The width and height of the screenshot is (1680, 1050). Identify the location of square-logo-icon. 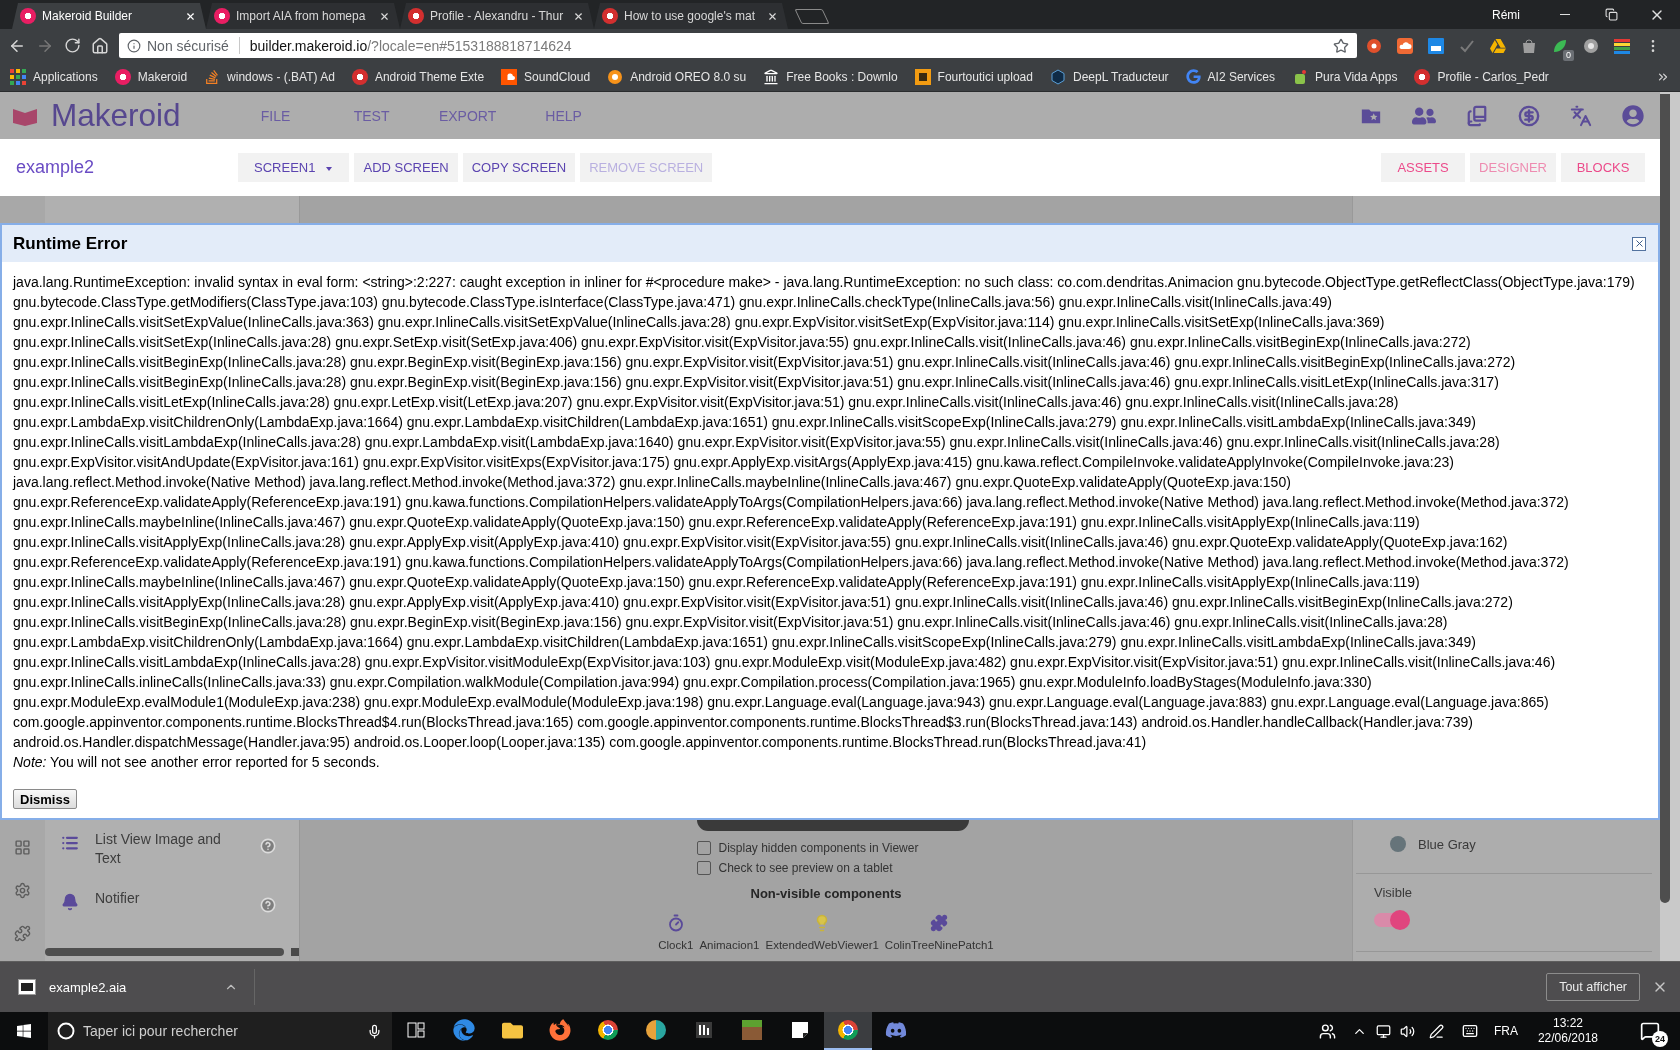
(922, 76).